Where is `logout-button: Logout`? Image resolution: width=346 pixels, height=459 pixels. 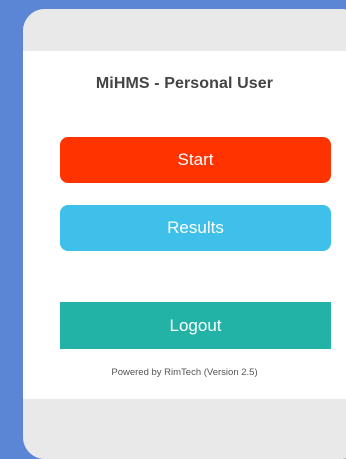
logout-button: Logout is located at coordinates (195, 325).